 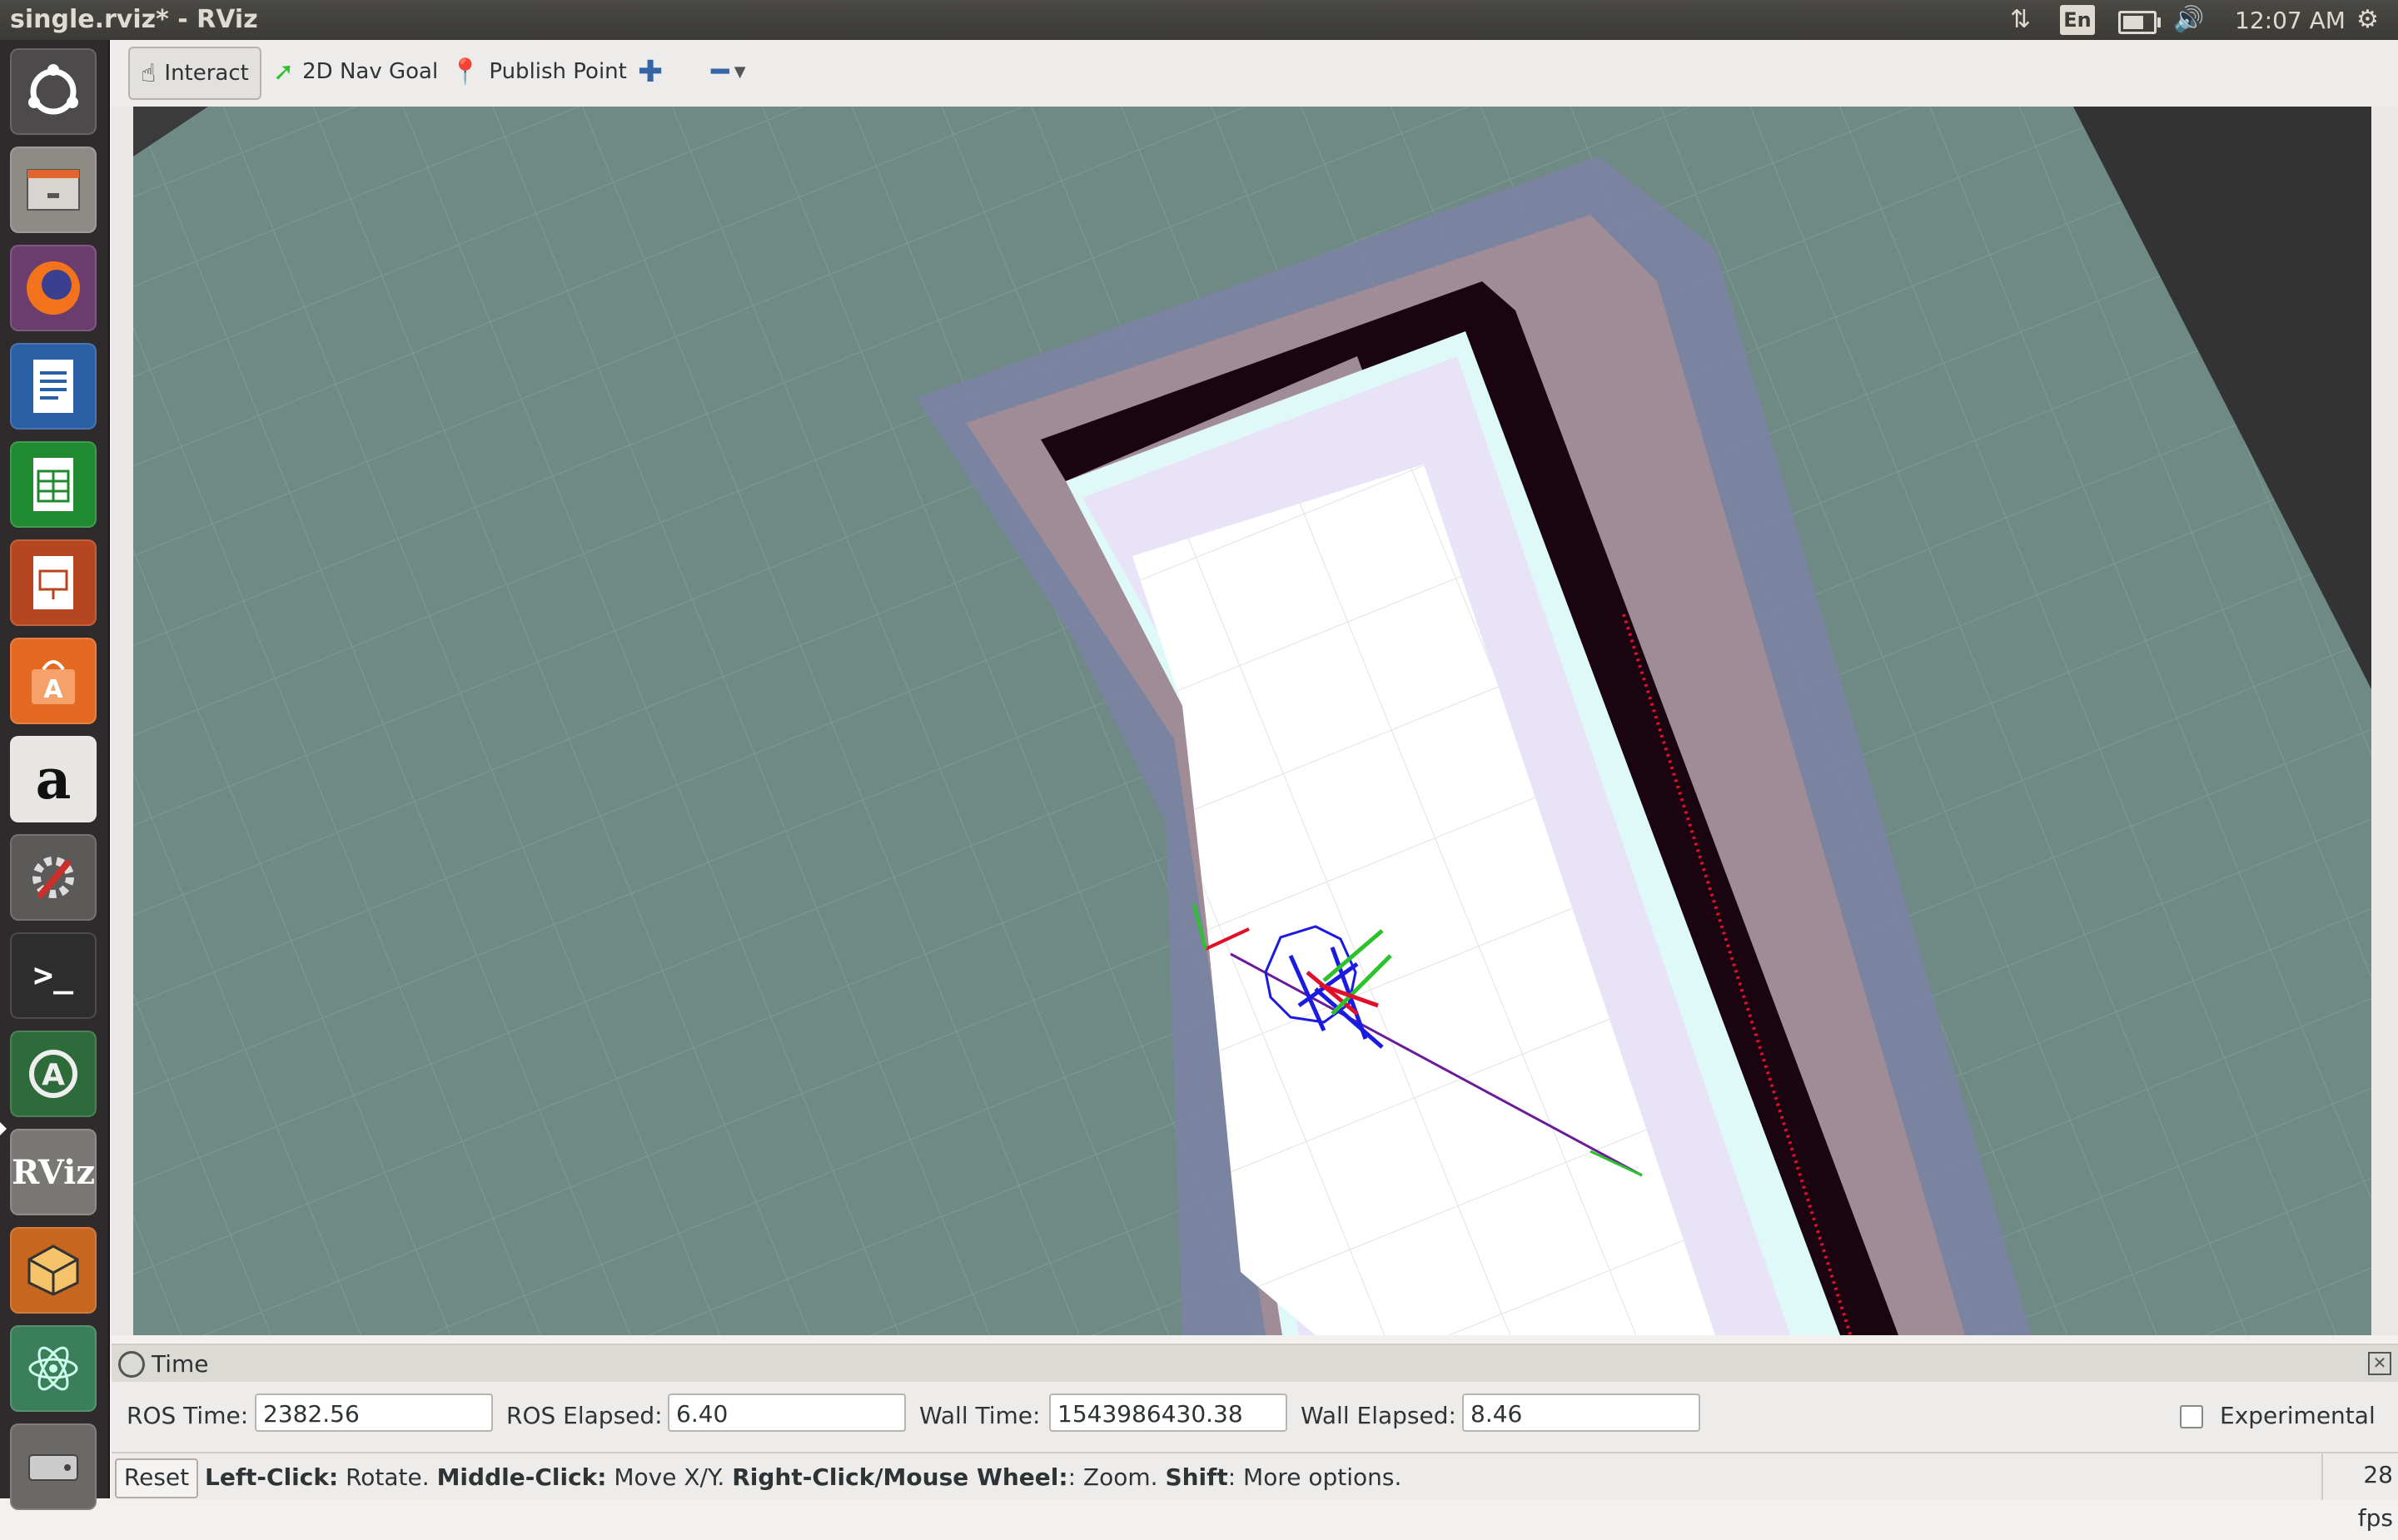 What do you see at coordinates (53, 976) in the screenshot?
I see `terminal-icon: >_` at bounding box center [53, 976].